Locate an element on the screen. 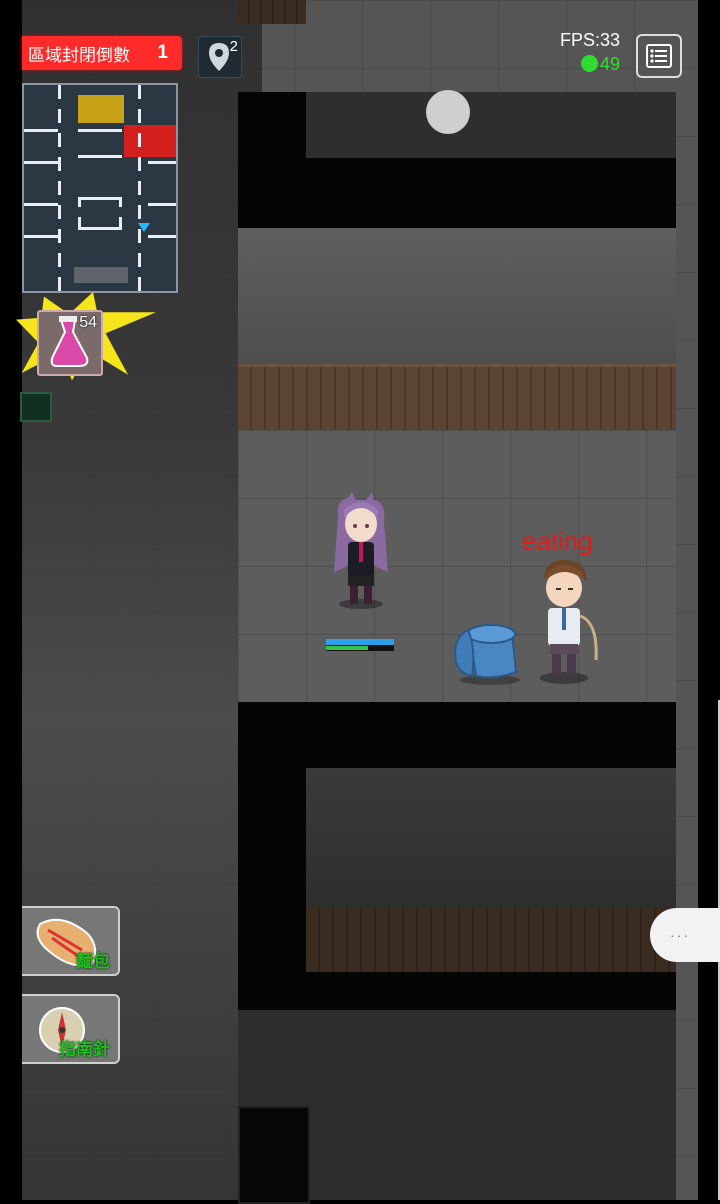  trash-can is located at coordinates (489, 652).